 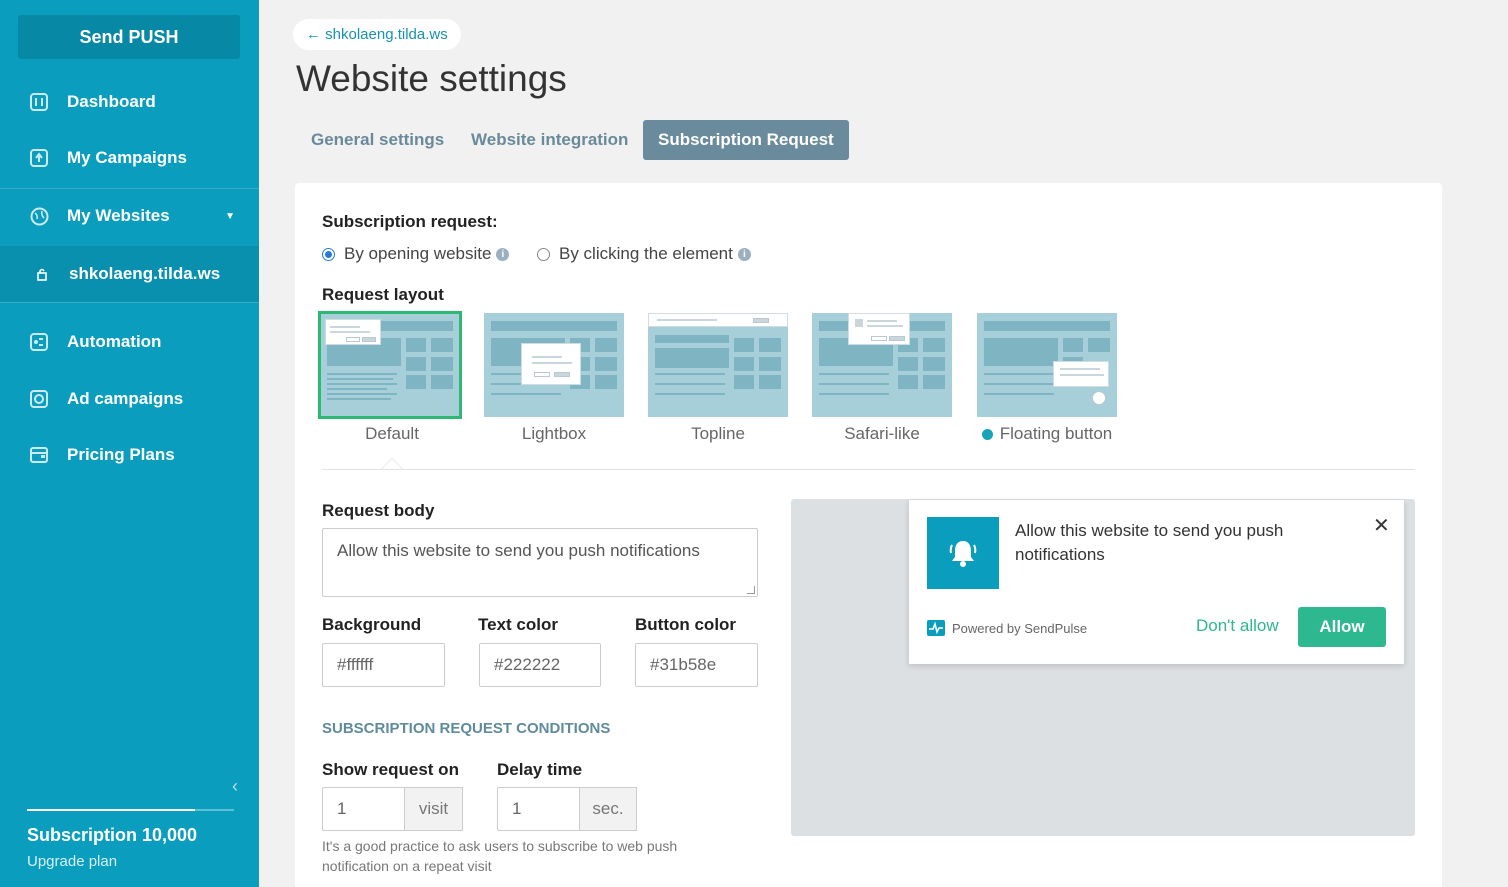 I want to click on show-request-on-label: Show request on, so click(x=390, y=769).